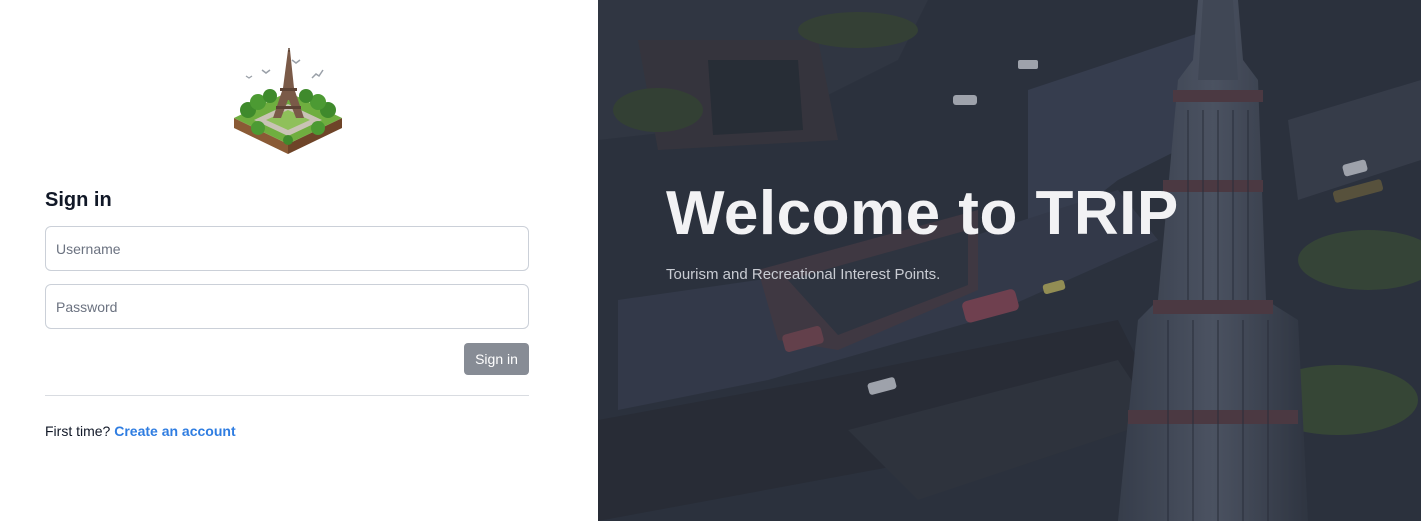 This screenshot has height=521, width=1421. I want to click on signin-title: Sign in, so click(78, 200).